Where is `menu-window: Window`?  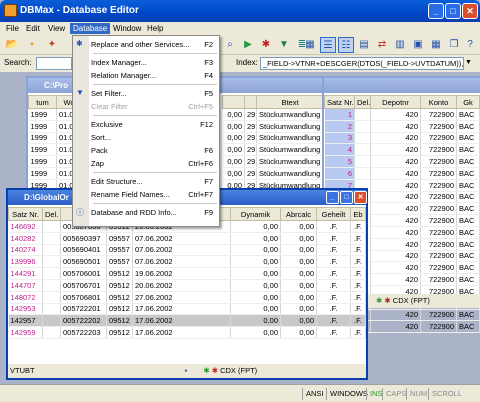 menu-window: Window is located at coordinates (127, 28).